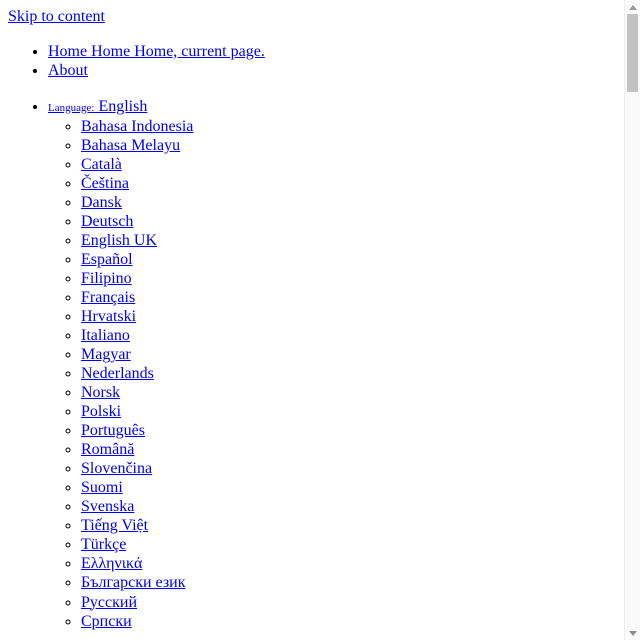 The width and height of the screenshot is (640, 640). What do you see at coordinates (156, 51) in the screenshot?
I see `nav-link-home: Home Home Home, current page.` at bounding box center [156, 51].